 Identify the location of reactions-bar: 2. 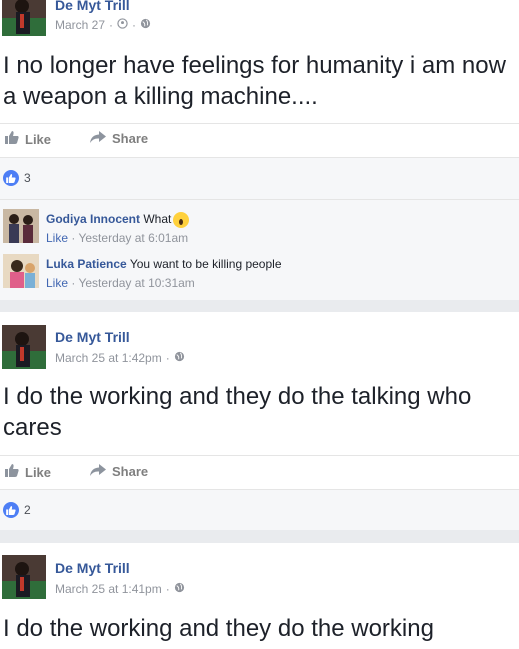
(259, 510).